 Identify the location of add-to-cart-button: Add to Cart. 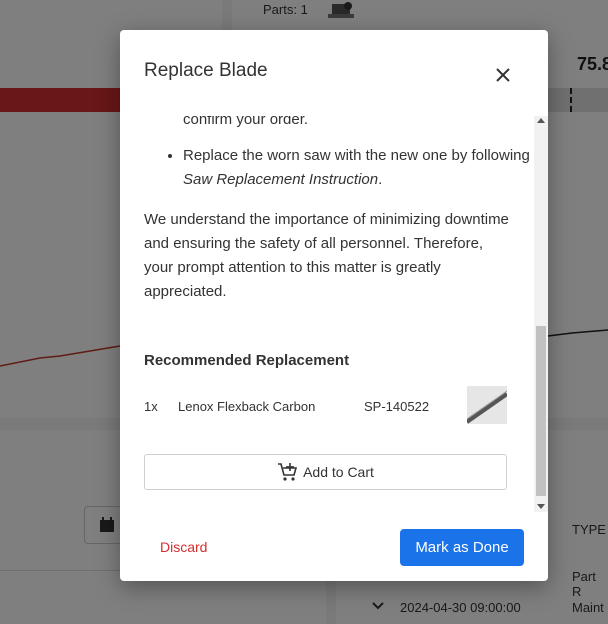
(325, 472).